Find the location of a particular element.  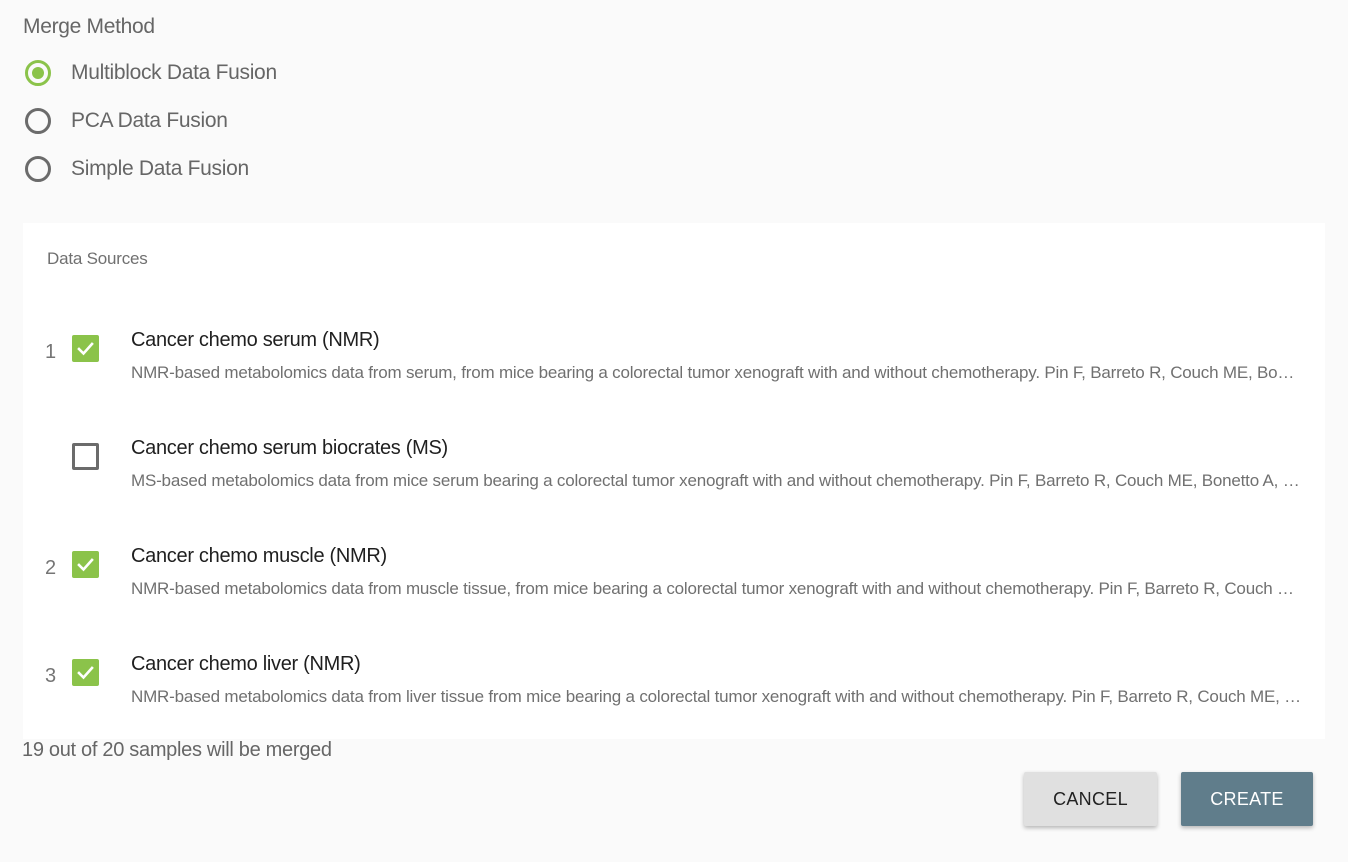

source-name: Cancer chemo liver (NMR) is located at coordinates (246, 664).